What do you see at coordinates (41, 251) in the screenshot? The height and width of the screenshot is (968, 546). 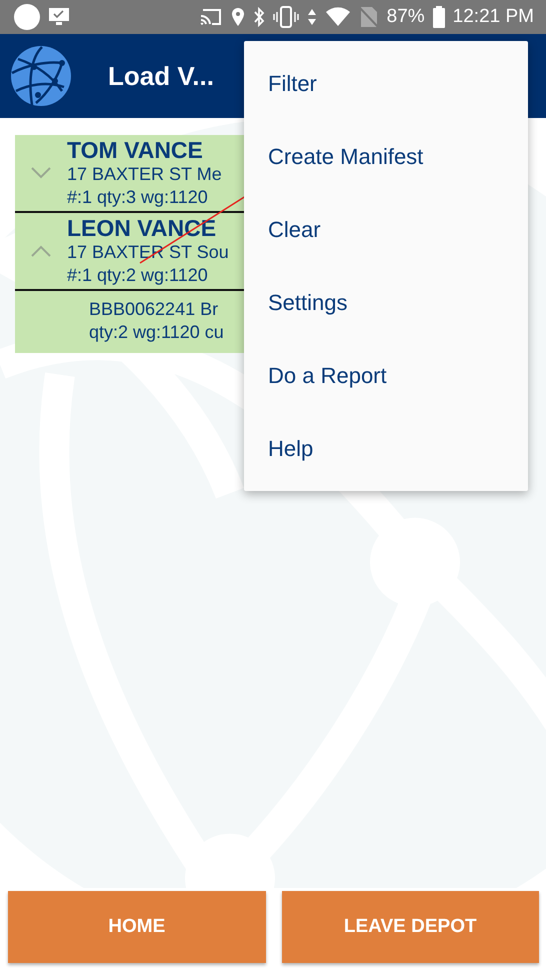 I see `chevron-up-icon` at bounding box center [41, 251].